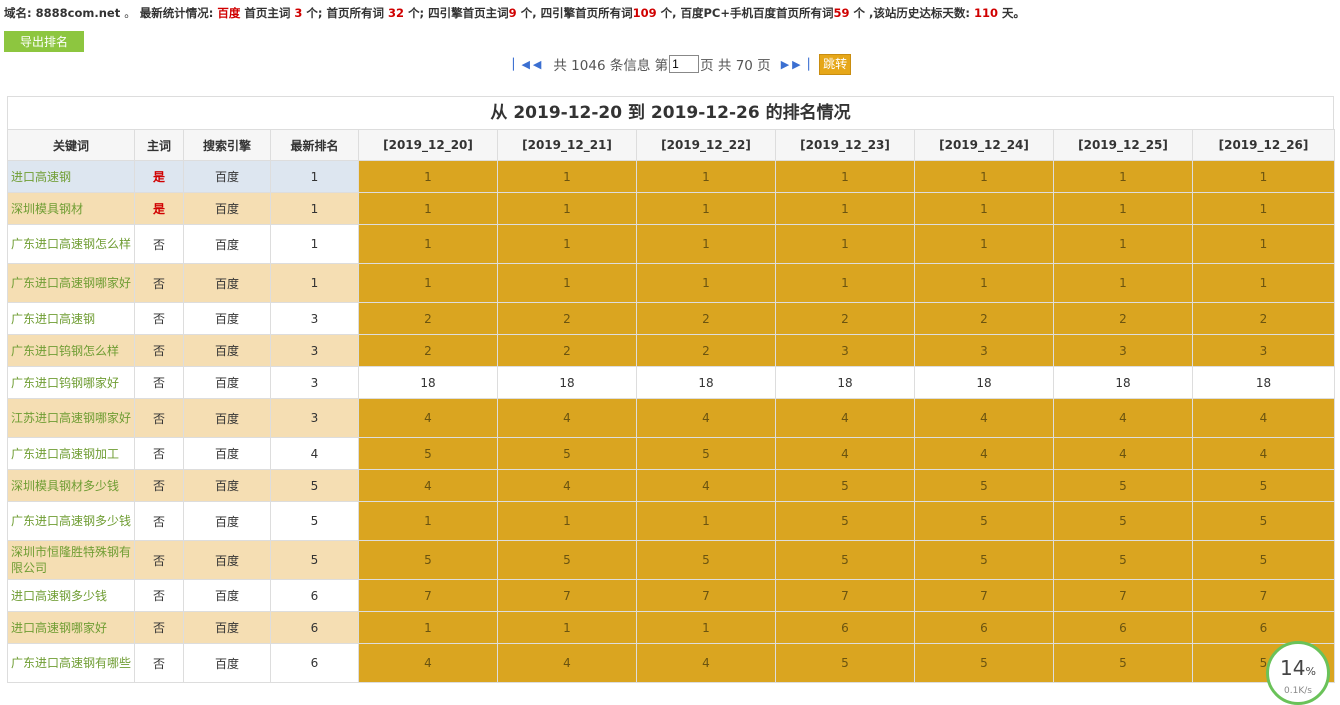  I want to click on last-page-icon: ▶▕, so click(800, 64).